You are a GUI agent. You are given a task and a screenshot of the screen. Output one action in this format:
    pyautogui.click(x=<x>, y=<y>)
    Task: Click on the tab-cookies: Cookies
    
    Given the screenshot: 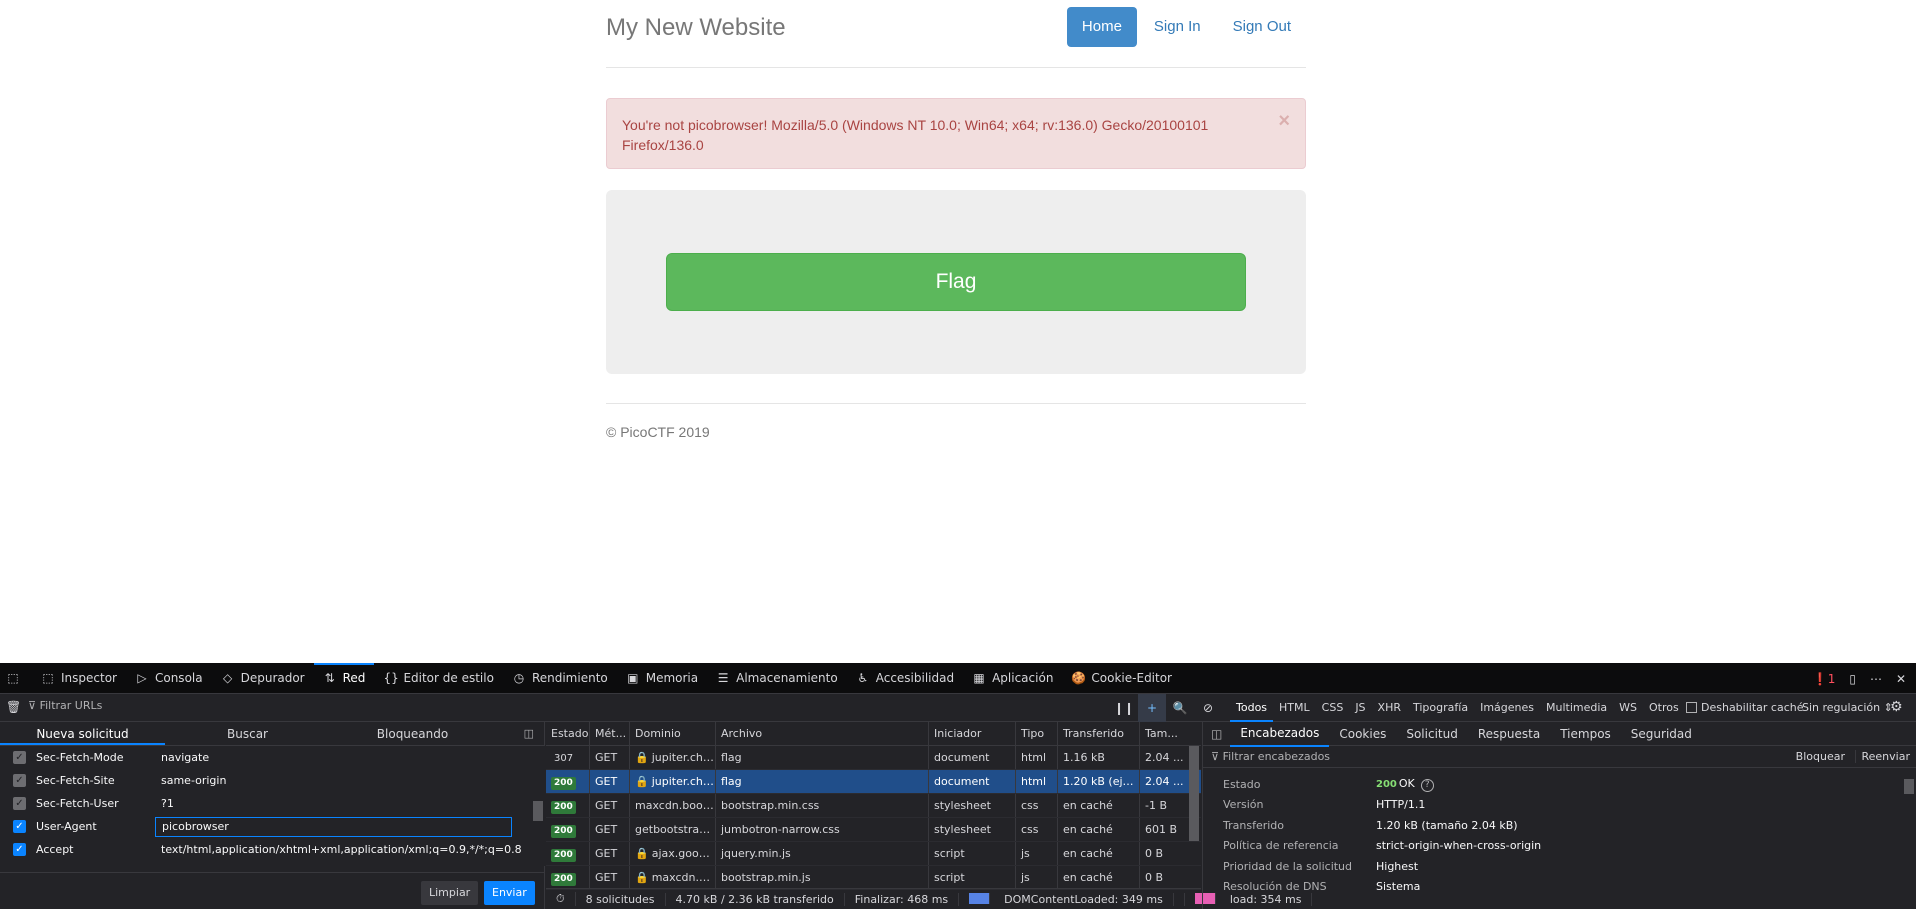 What is the action you would take?
    pyautogui.click(x=1362, y=734)
    